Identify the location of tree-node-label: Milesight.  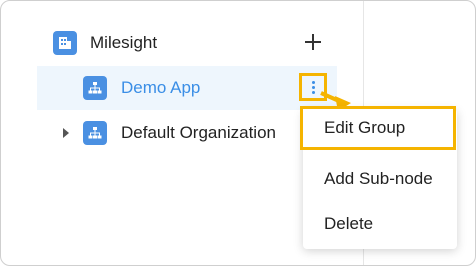
(124, 42).